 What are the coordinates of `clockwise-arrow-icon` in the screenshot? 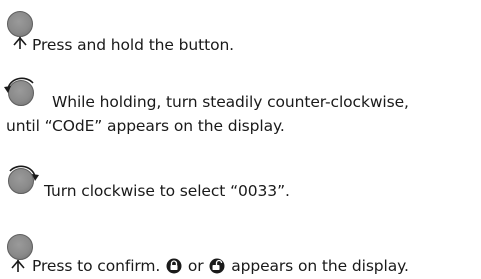 It's located at (24, 173).